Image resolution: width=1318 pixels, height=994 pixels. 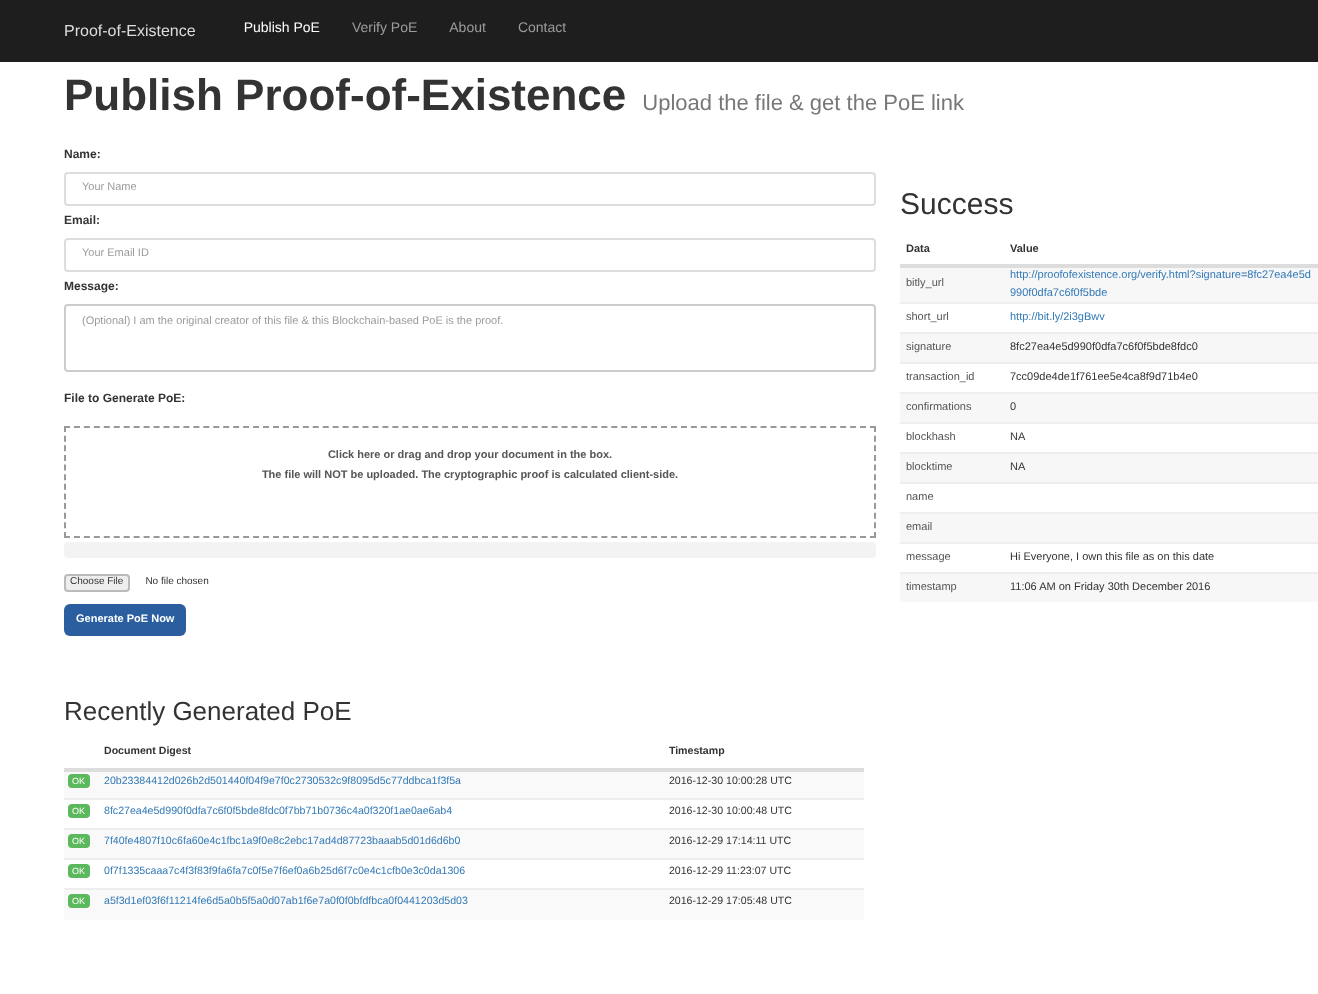 What do you see at coordinates (209, 712) in the screenshot?
I see `section-heading: Recently Generated PoE` at bounding box center [209, 712].